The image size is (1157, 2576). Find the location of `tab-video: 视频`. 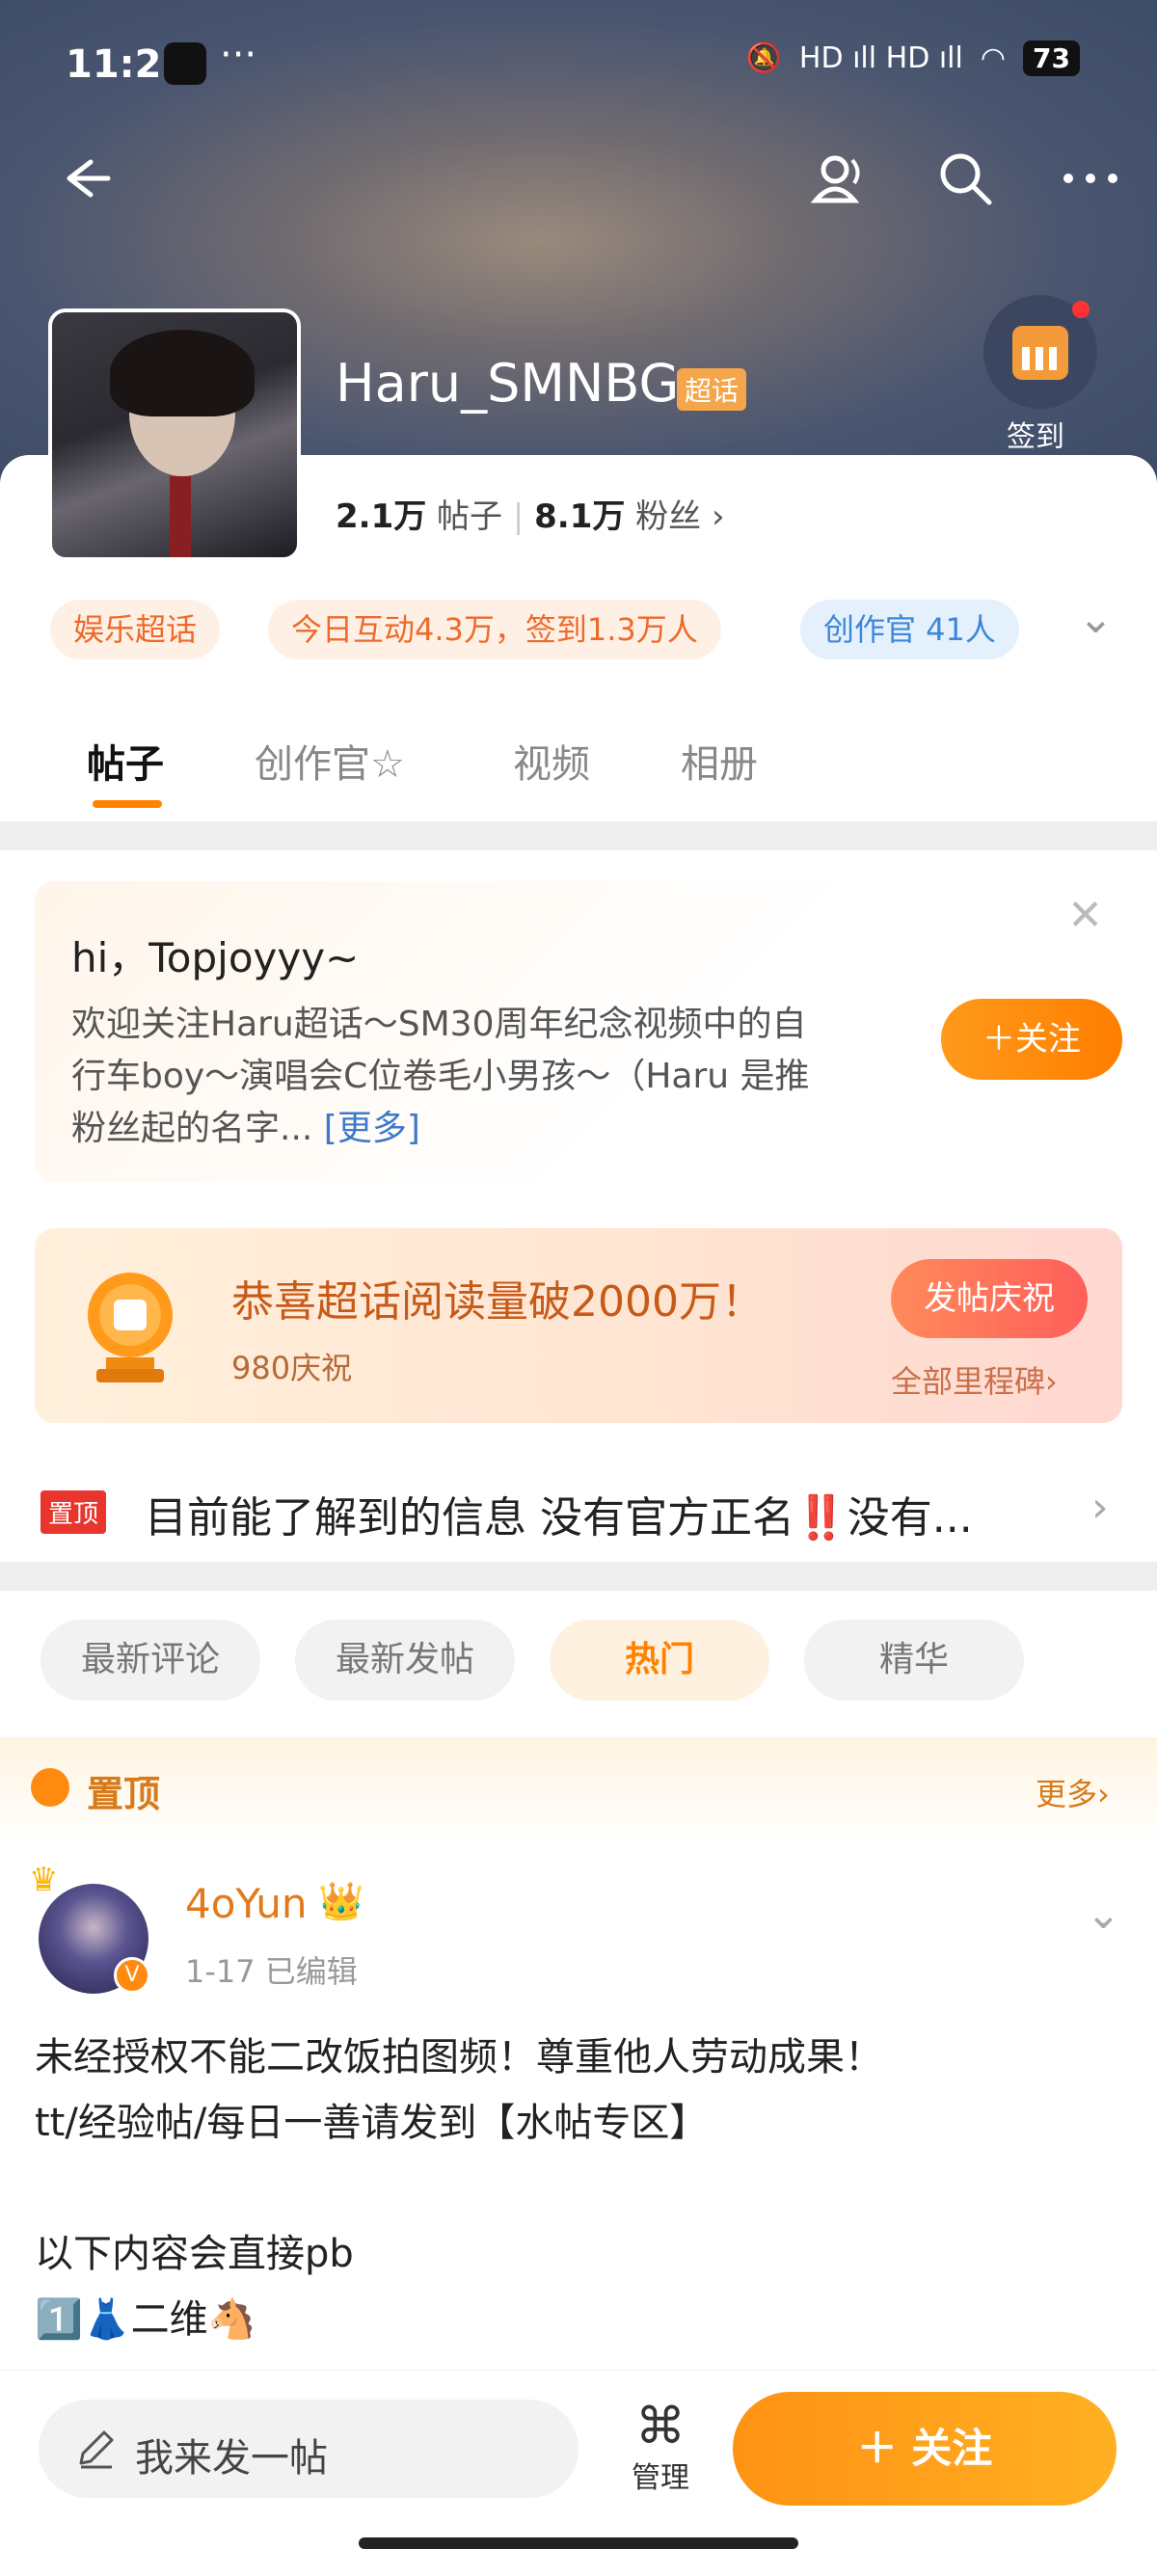

tab-video: 视频 is located at coordinates (551, 761).